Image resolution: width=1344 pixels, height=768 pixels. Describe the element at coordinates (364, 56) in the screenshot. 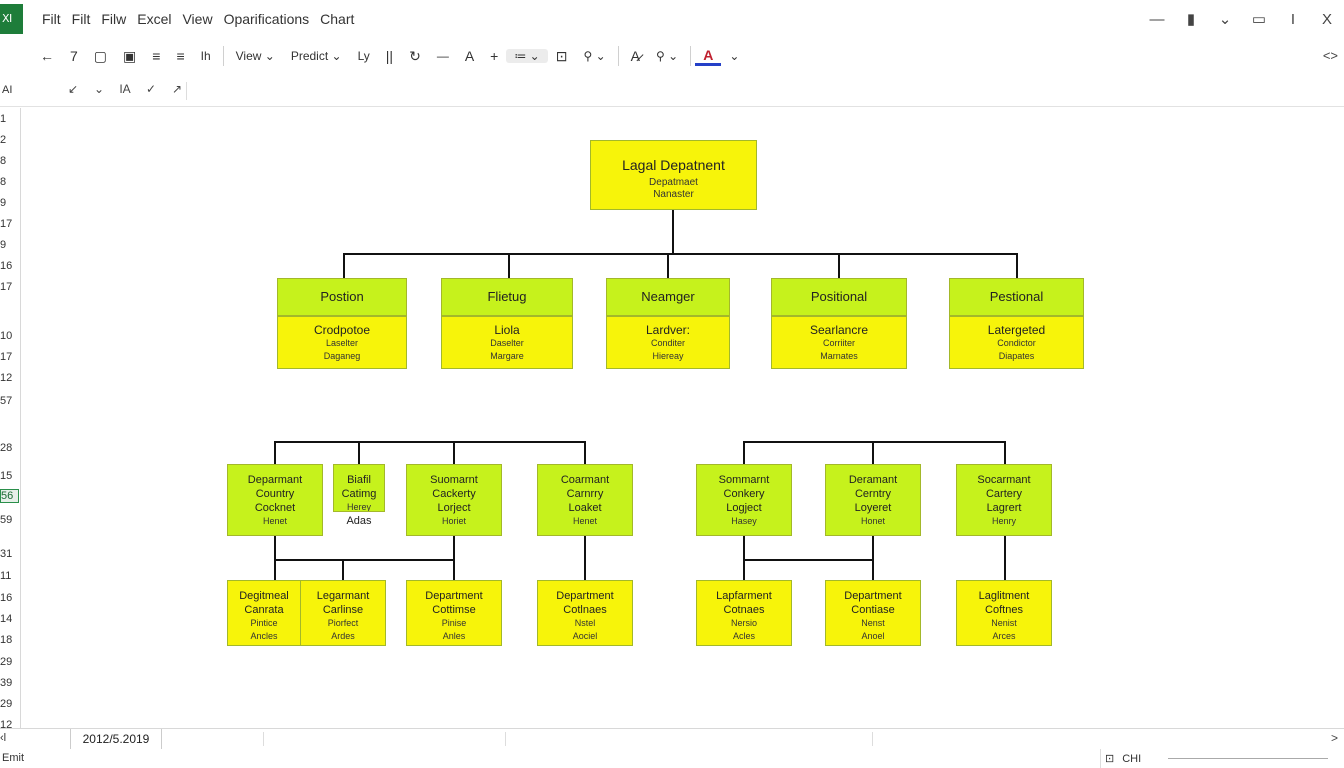

I see `ly-button: Ly` at that location.